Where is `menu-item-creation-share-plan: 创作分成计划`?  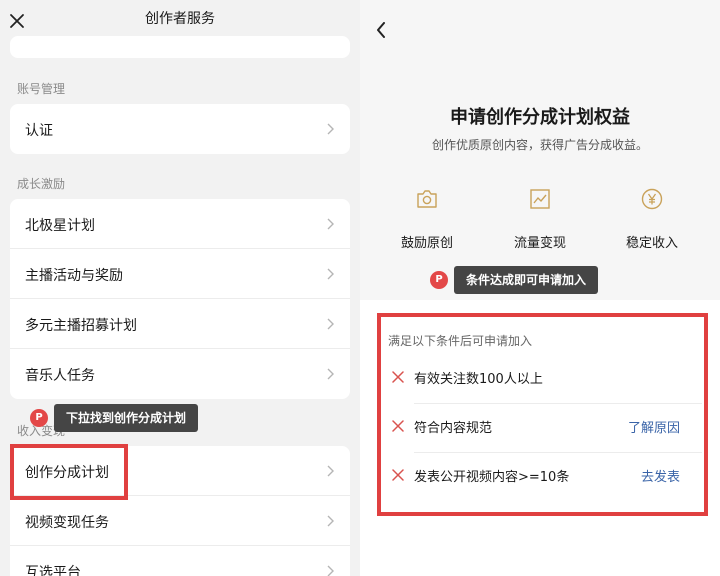 menu-item-creation-share-plan: 创作分成计划 is located at coordinates (180, 471).